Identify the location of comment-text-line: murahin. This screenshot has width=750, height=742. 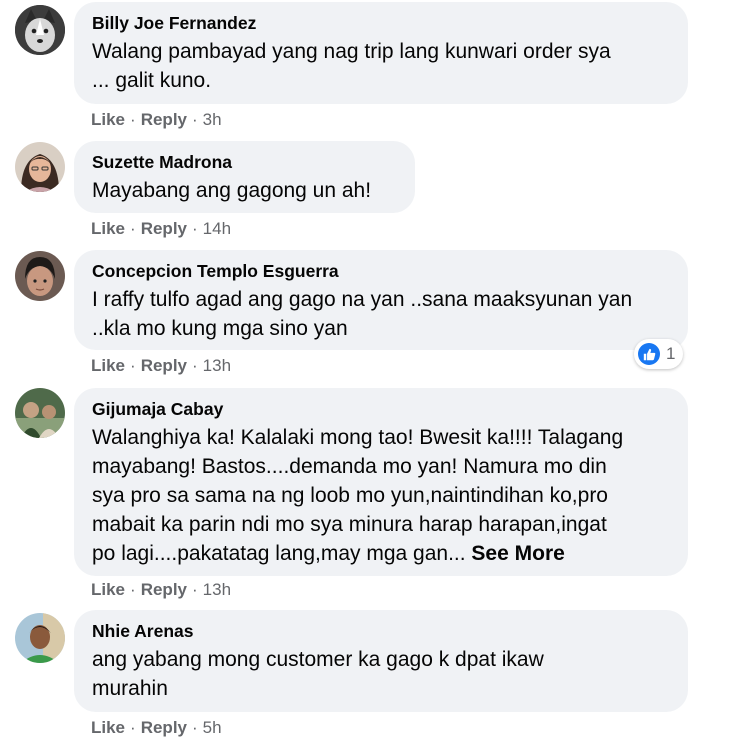
(130, 688).